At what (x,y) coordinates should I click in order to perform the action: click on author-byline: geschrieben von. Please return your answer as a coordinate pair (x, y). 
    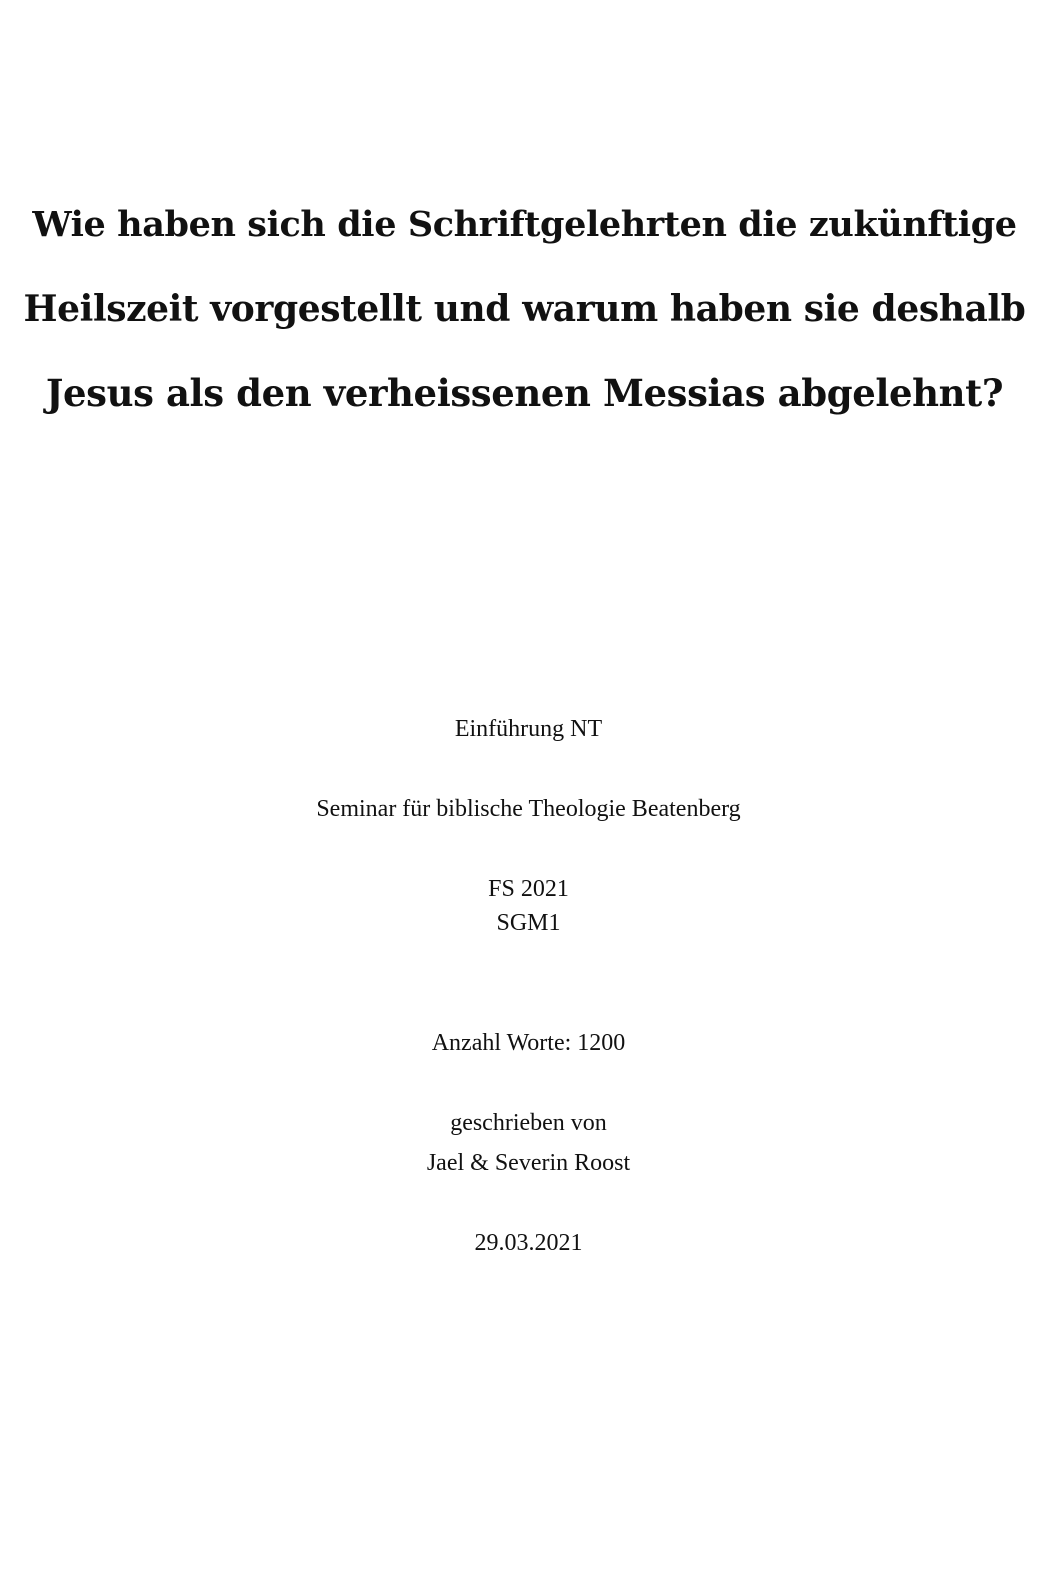
    Looking at the image, I should click on (528, 1123).